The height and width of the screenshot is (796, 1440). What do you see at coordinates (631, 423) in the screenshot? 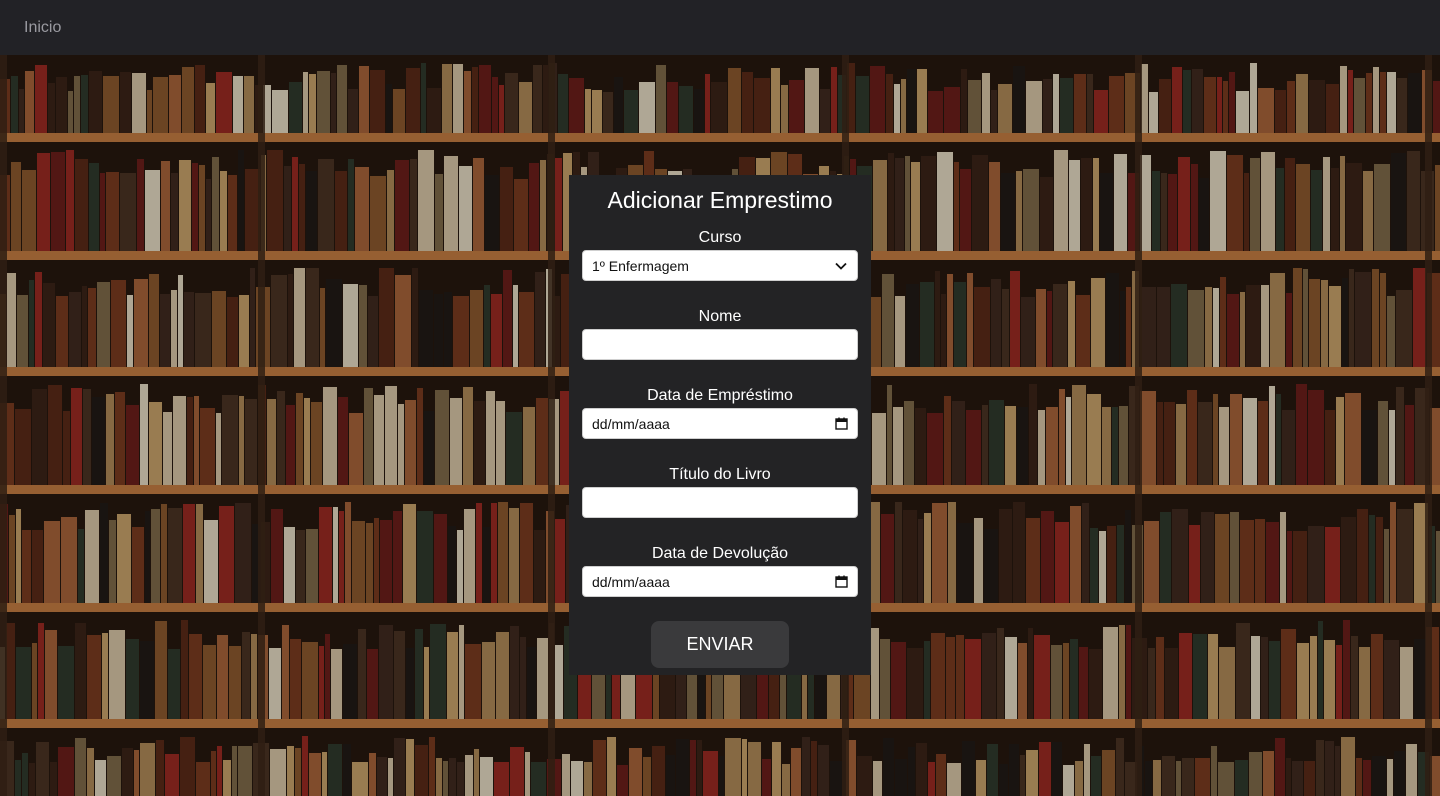
I see `loan-date-placeholder: dd/mm/aaaa` at bounding box center [631, 423].